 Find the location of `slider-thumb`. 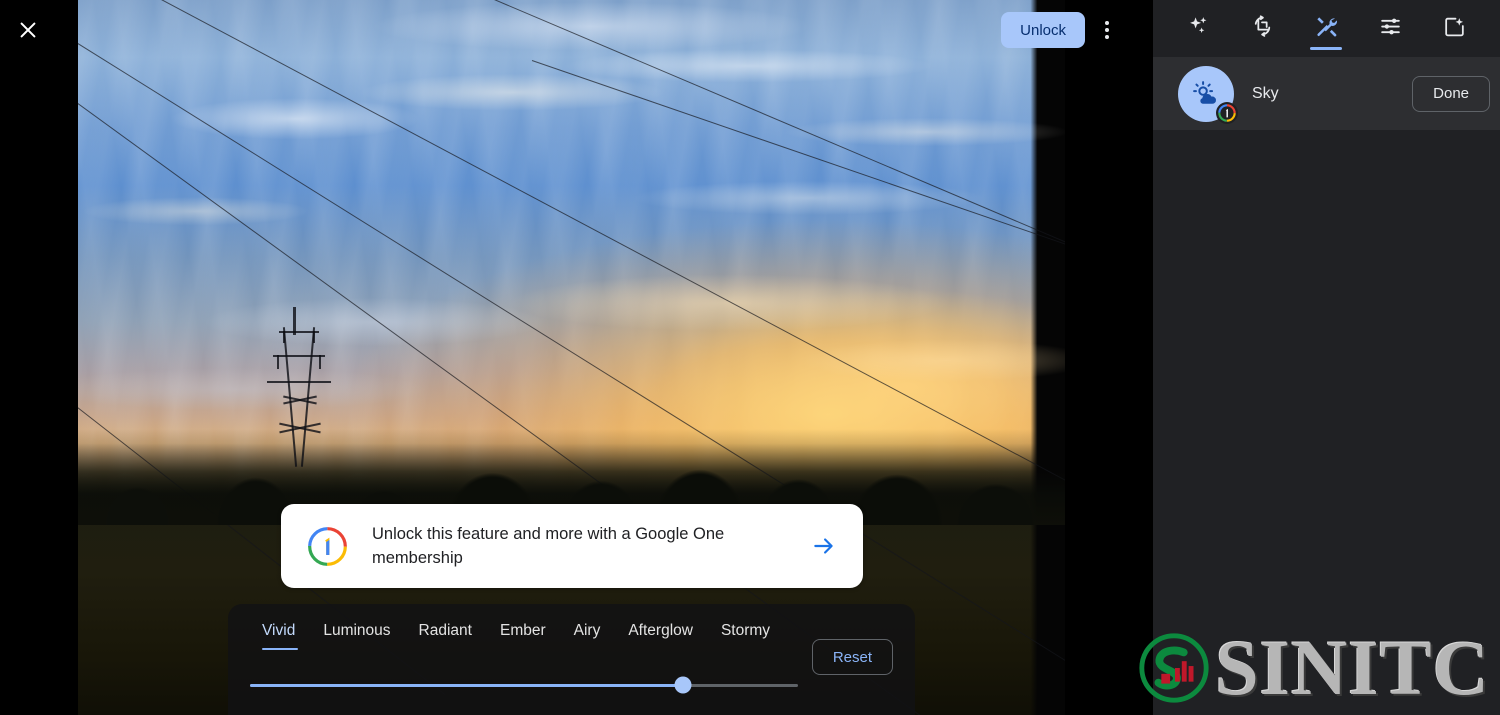

slider-thumb is located at coordinates (683, 685).